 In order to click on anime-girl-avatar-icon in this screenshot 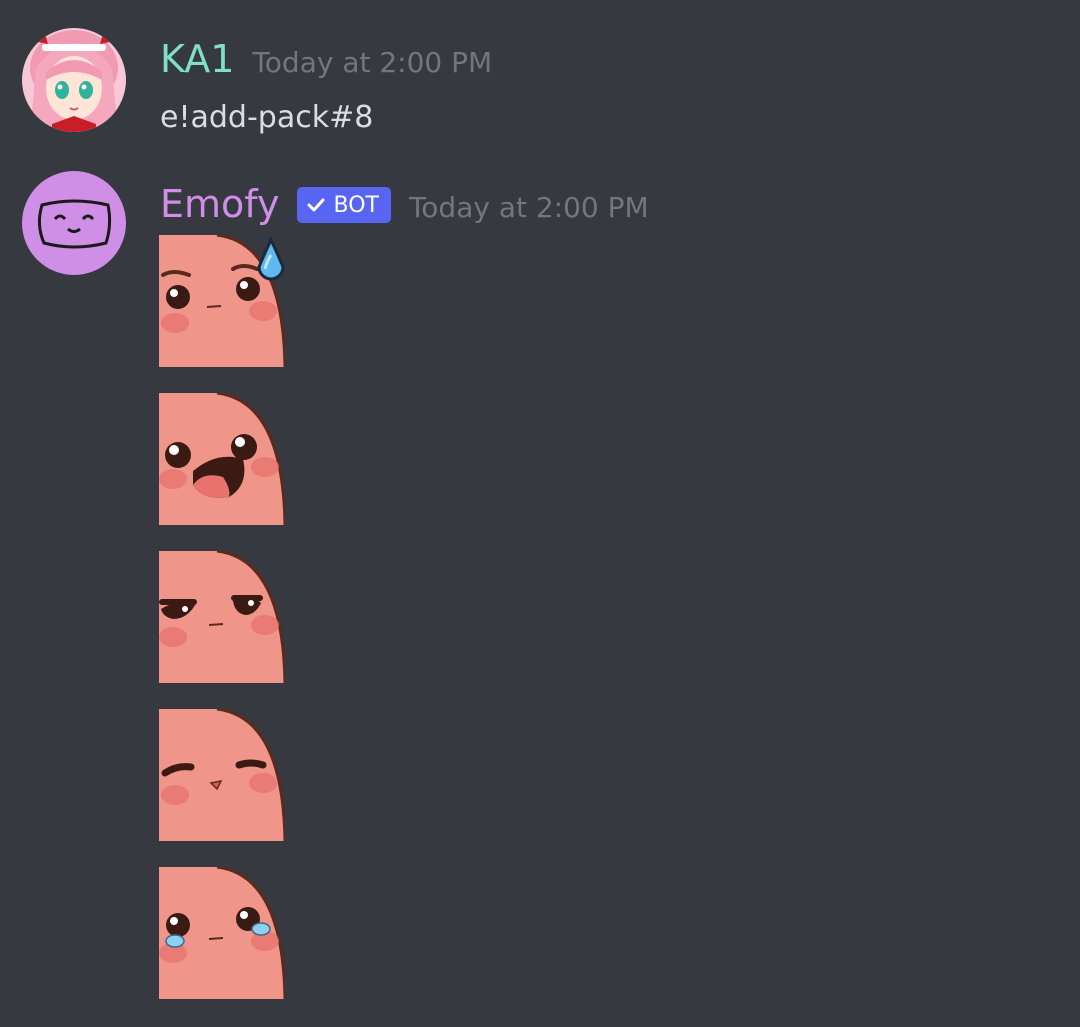, I will do `click(74, 80)`.